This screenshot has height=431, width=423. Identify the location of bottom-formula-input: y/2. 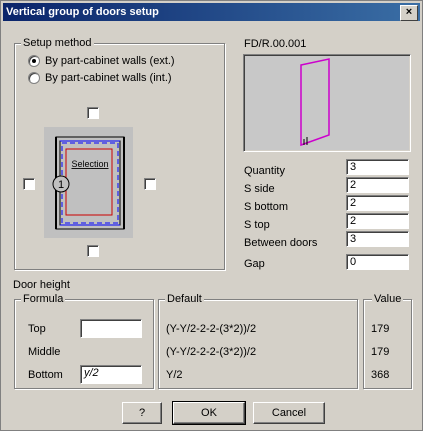
(111, 374).